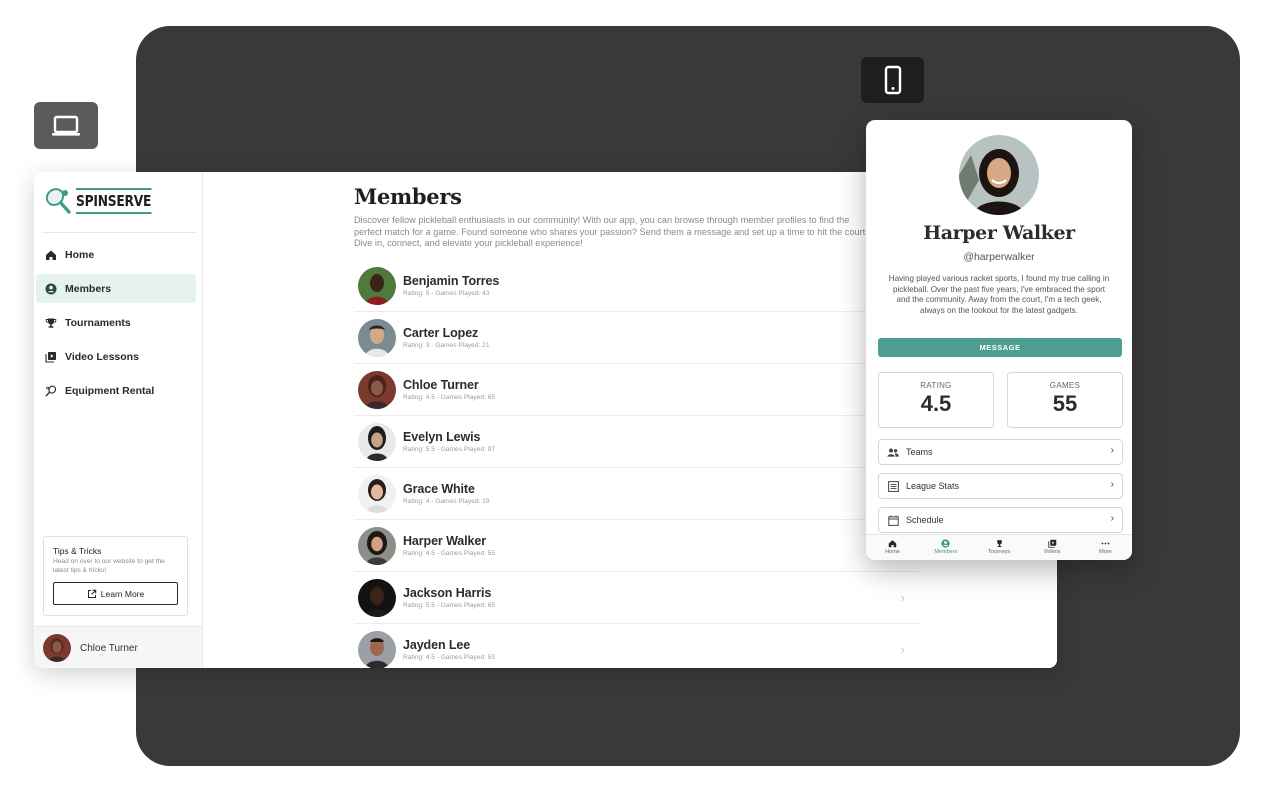  What do you see at coordinates (893, 520) in the screenshot?
I see `calendar-icon` at bounding box center [893, 520].